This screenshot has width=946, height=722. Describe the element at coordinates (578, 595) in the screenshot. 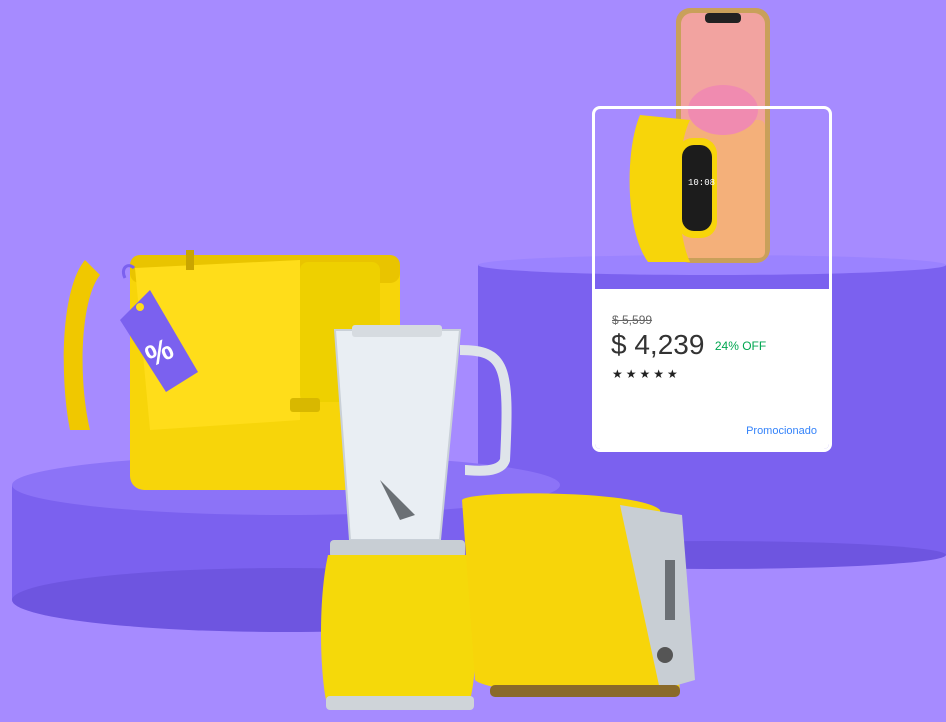

I see `toaster-image` at that location.